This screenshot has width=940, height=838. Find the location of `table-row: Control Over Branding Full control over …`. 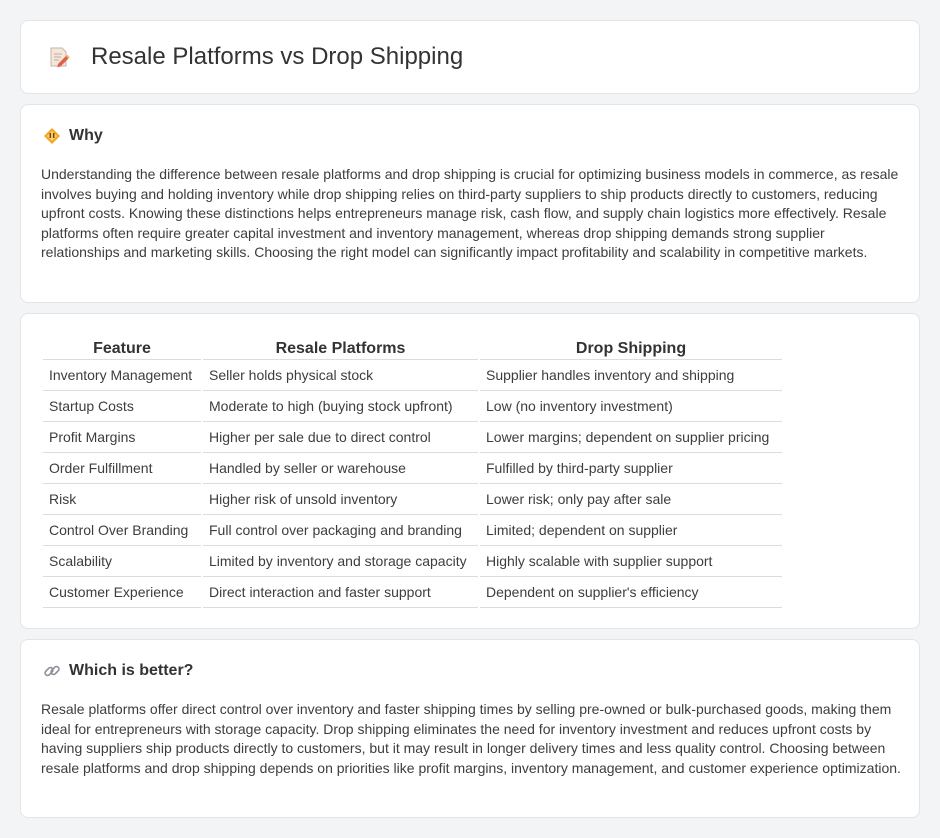

table-row: Control Over Branding Full control over … is located at coordinates (412, 530).